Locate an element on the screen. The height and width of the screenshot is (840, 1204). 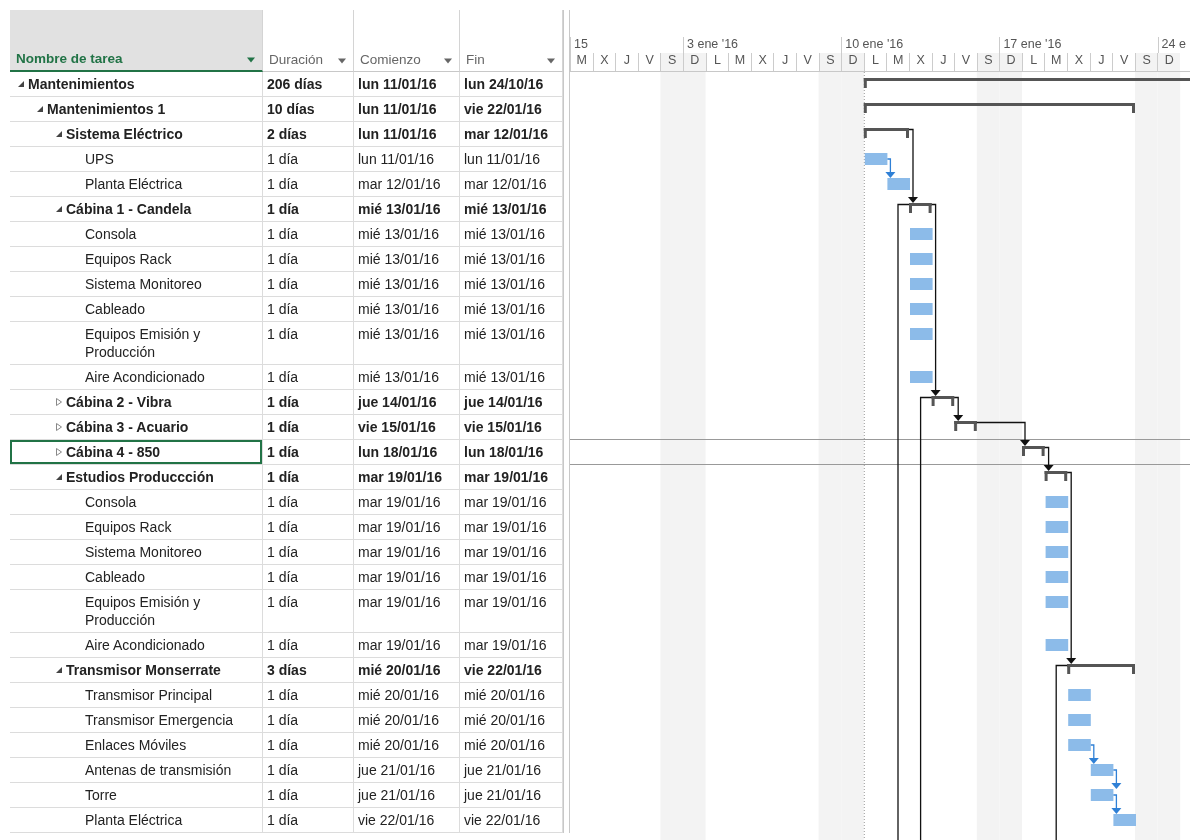
table-cell: 2 días is located at coordinates (308, 134).